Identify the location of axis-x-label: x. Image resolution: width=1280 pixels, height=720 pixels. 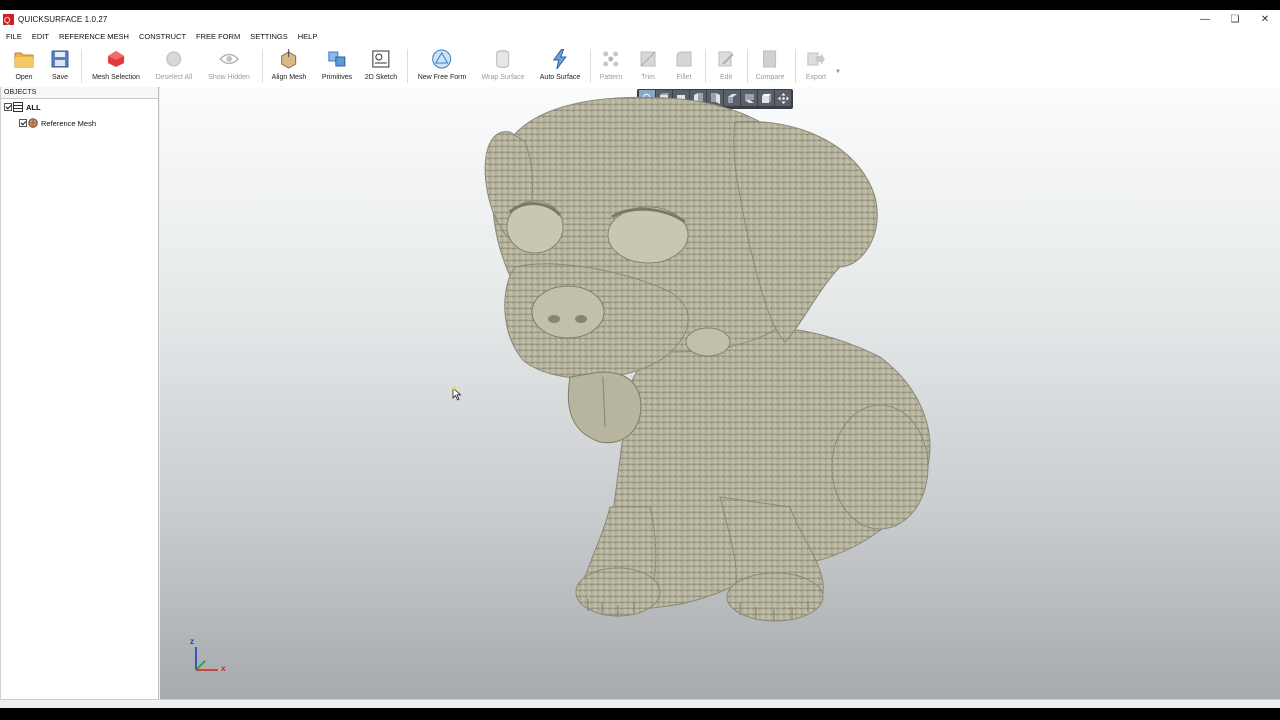
(223, 668).